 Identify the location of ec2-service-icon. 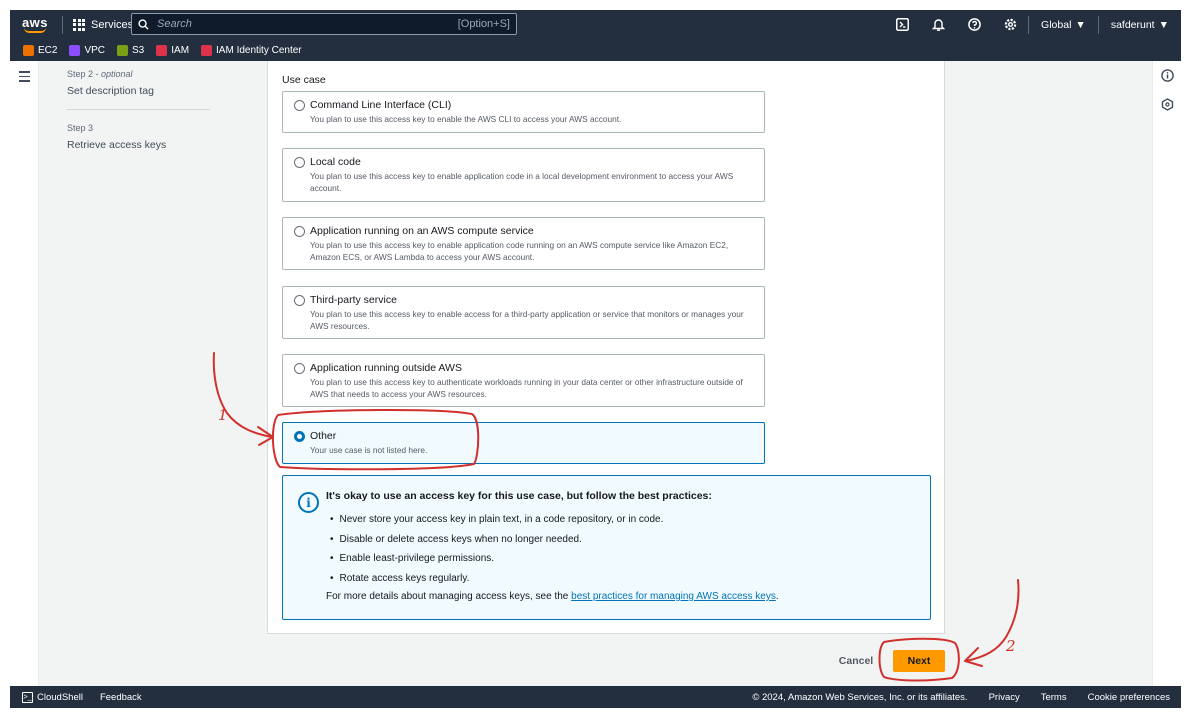
(28, 50).